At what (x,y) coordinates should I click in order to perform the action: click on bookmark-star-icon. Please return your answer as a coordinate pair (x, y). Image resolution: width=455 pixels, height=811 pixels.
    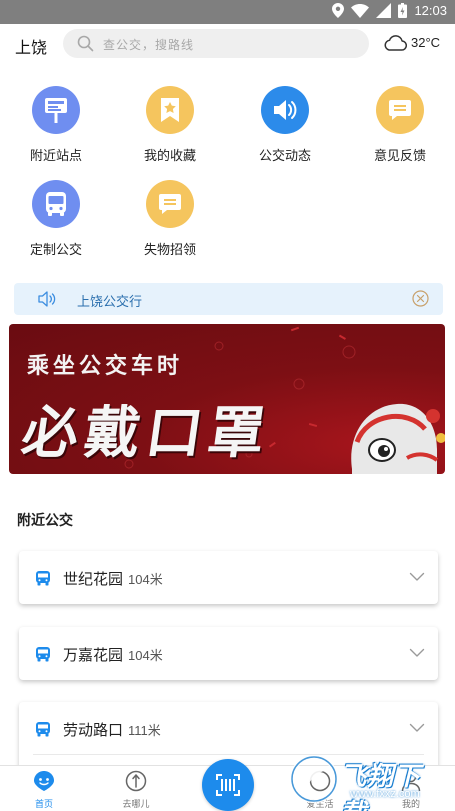
    Looking at the image, I should click on (170, 110).